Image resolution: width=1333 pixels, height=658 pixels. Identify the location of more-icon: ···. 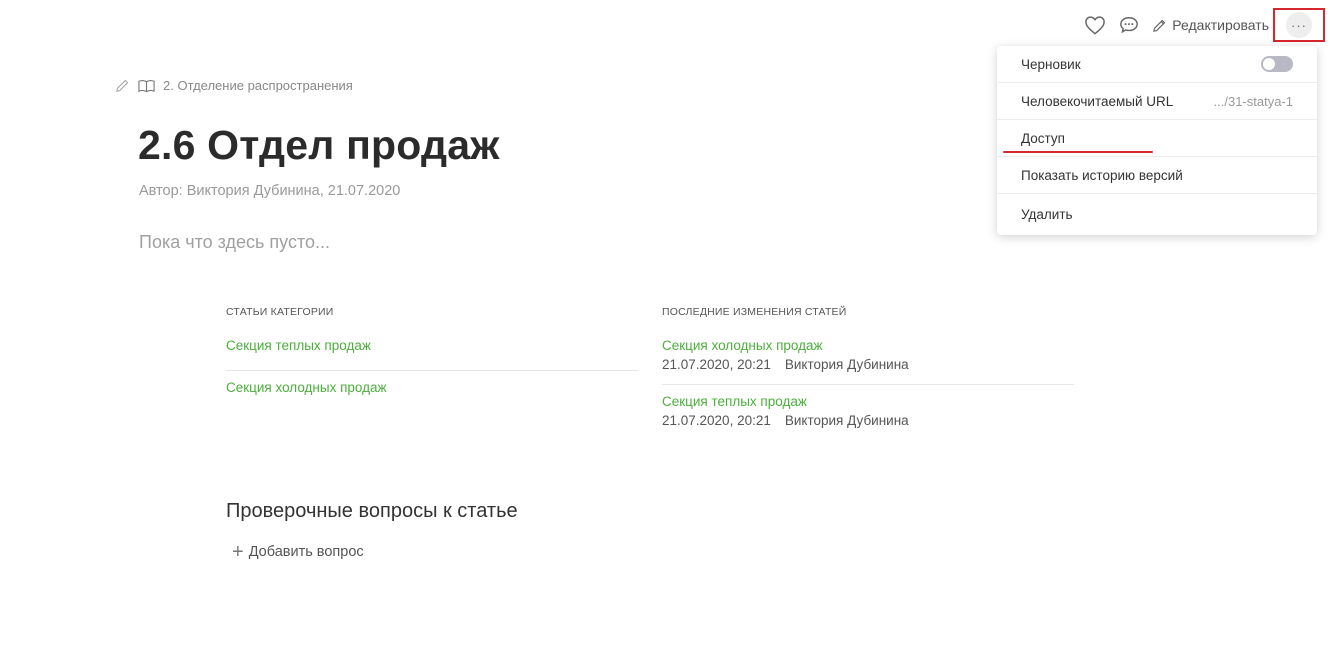
(1299, 25).